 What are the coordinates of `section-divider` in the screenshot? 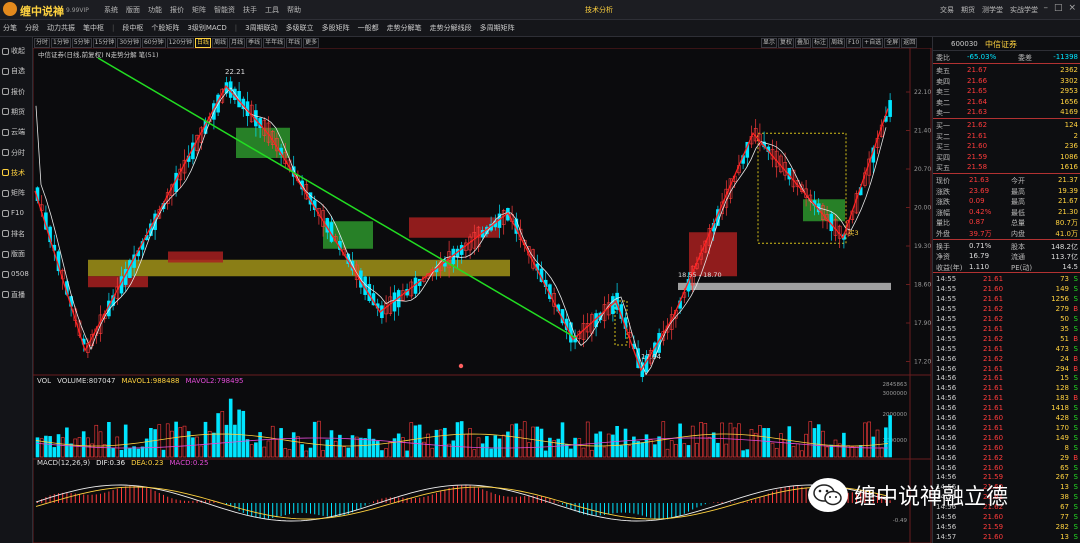 It's located at (1006, 63).